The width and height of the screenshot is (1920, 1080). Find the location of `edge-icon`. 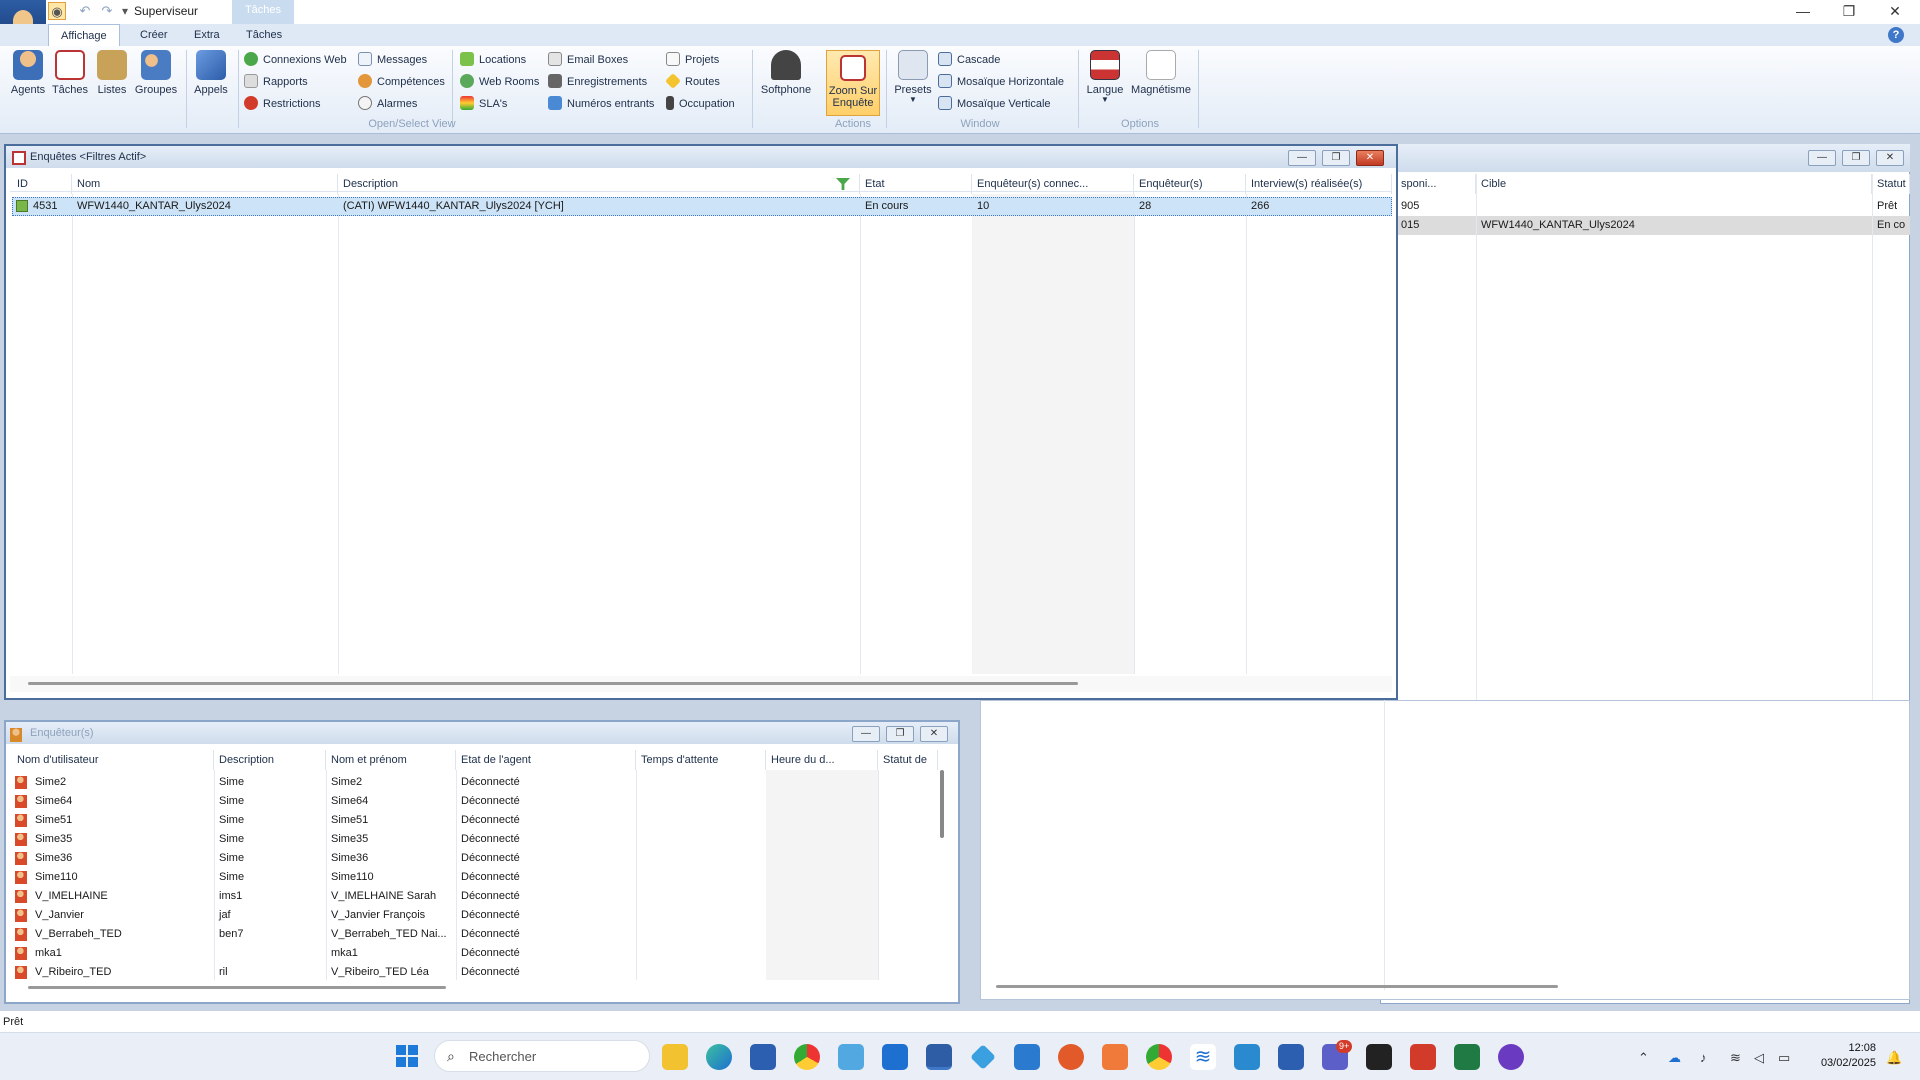

edge-icon is located at coordinates (719, 1057).